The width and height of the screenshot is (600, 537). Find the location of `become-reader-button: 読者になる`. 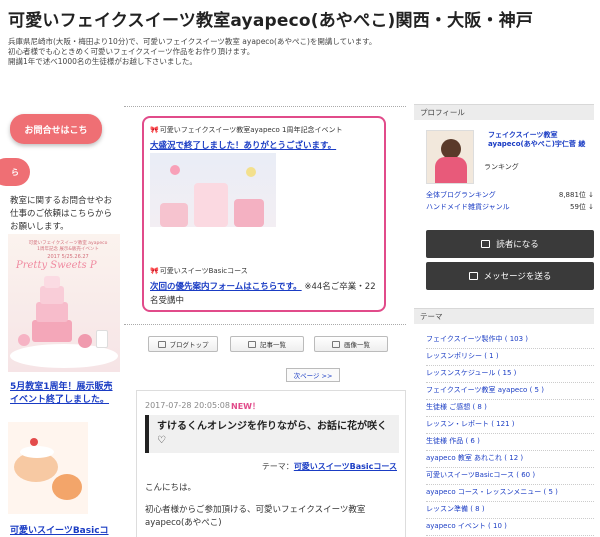

become-reader-button: 読者になる is located at coordinates (510, 244).